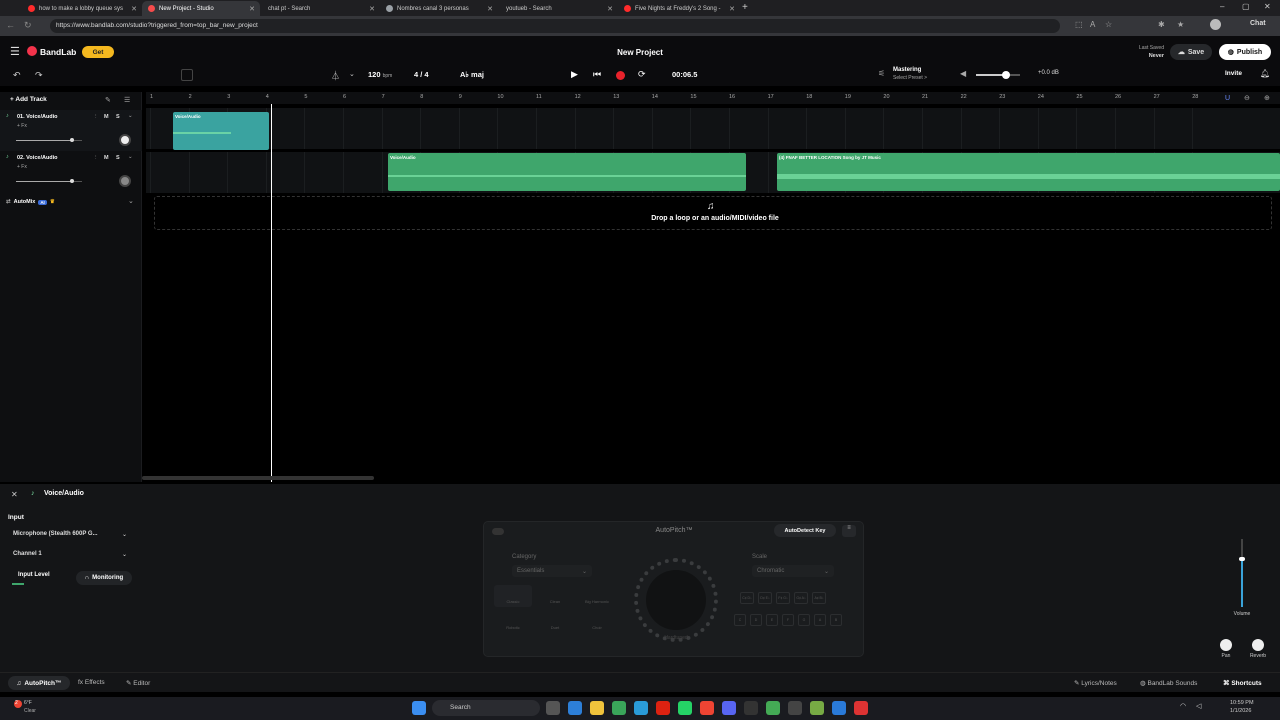  Describe the element at coordinates (861, 708) in the screenshot. I see `bandlab-taskbar-icon` at that location.